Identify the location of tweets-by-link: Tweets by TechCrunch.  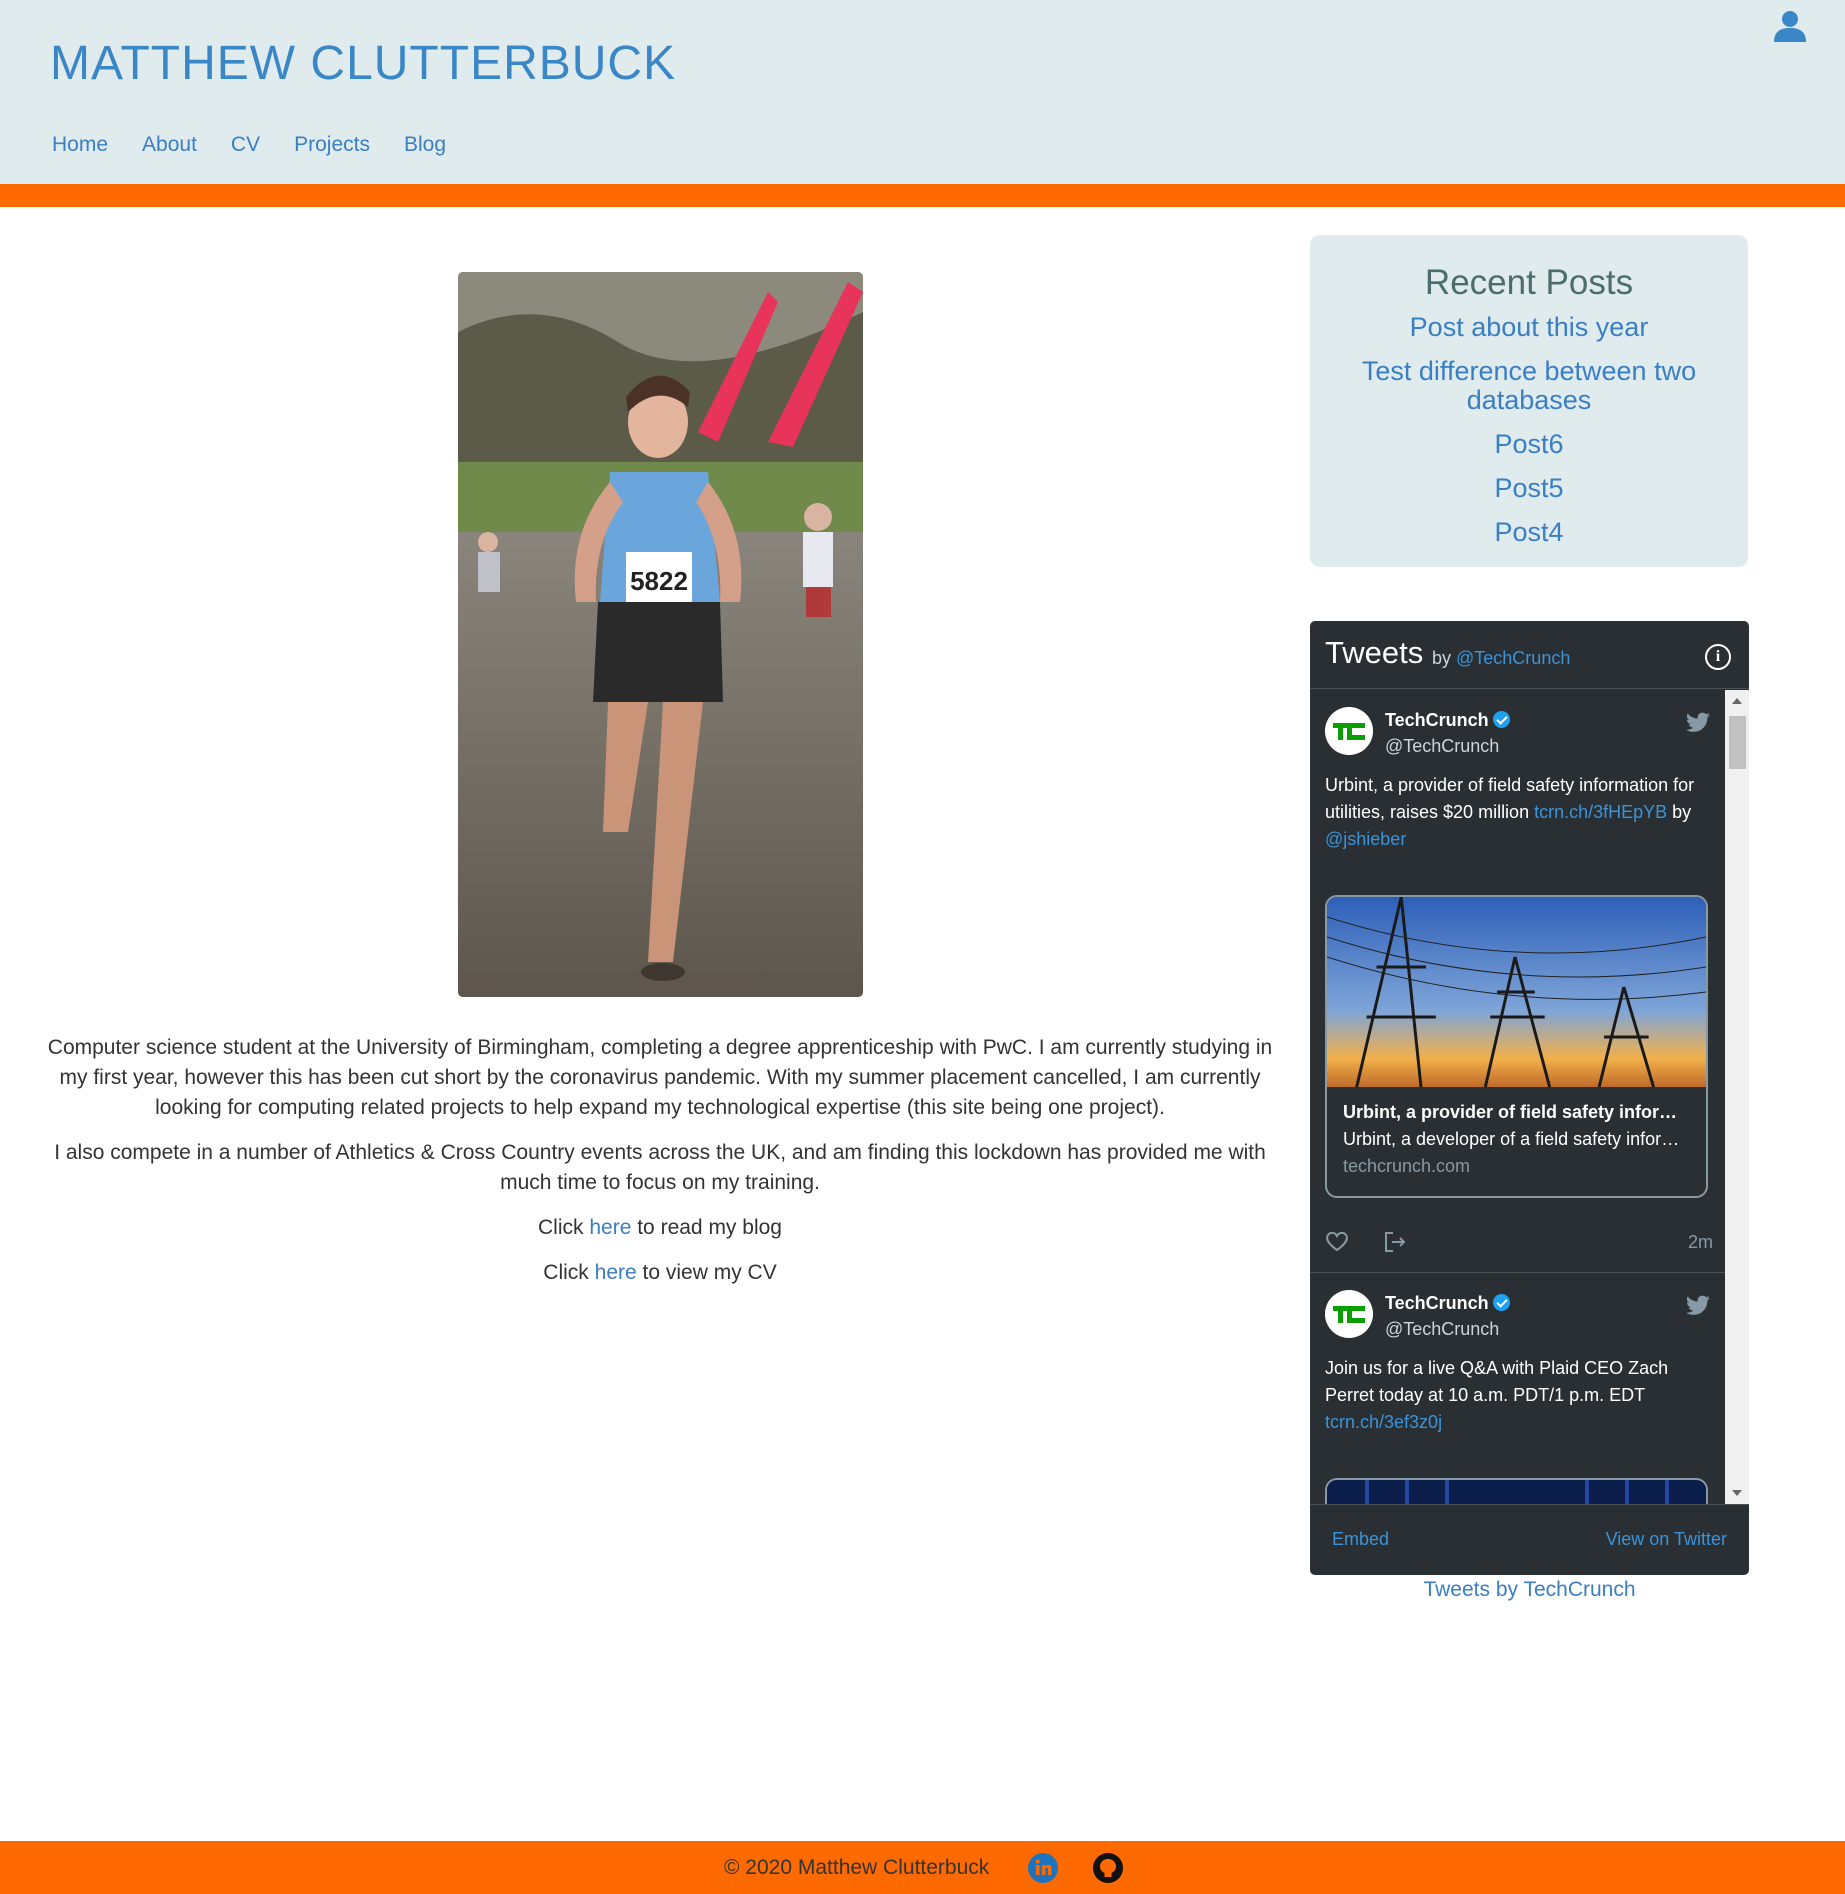
(1529, 1590).